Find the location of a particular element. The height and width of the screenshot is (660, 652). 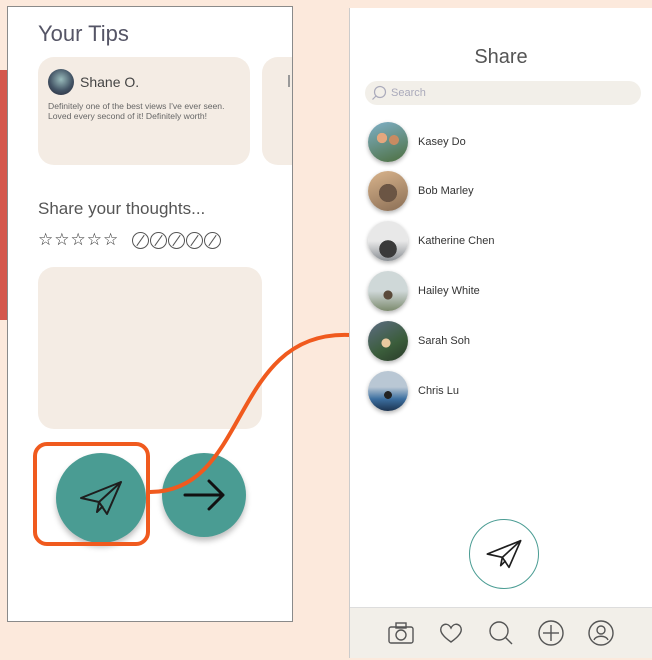

page-title: Share is located at coordinates (501, 57).